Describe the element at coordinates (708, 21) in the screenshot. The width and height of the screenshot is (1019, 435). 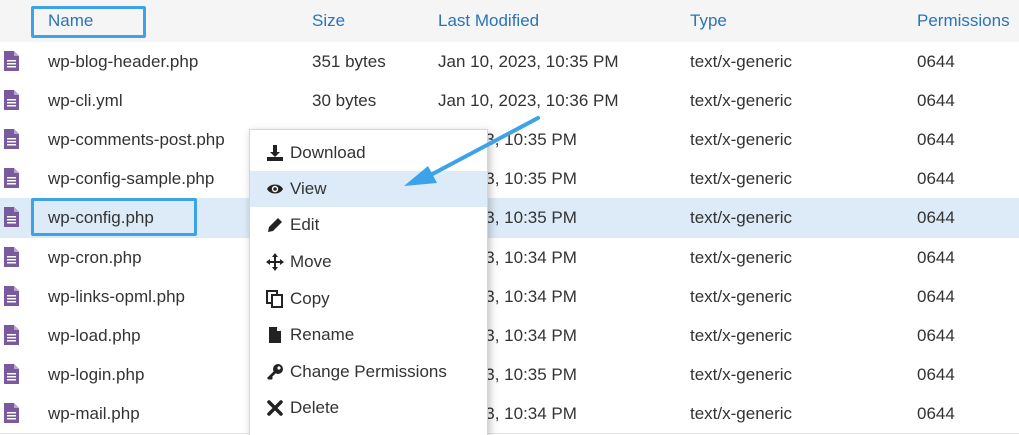
I see `column-header-type: Type` at that location.